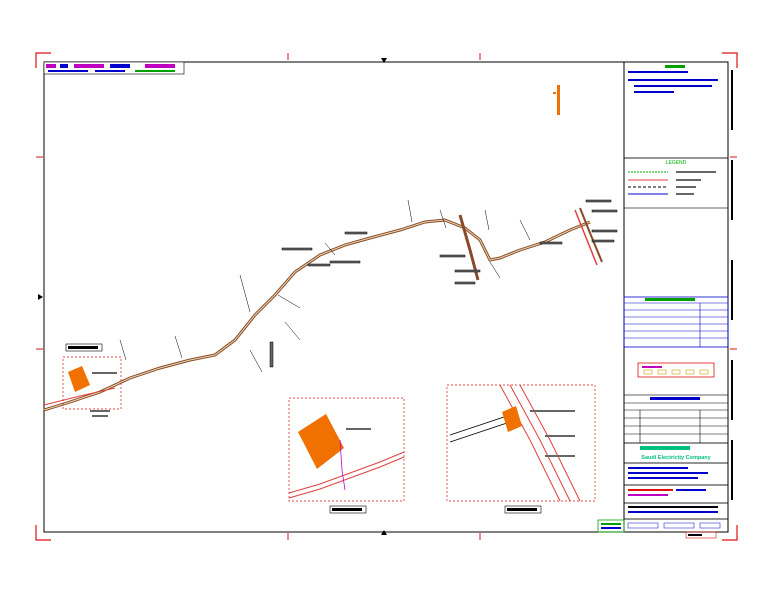 This screenshot has height=593, width=768. Describe the element at coordinates (676, 458) in the screenshot. I see `company-name: Saudi Electricity Company` at that location.